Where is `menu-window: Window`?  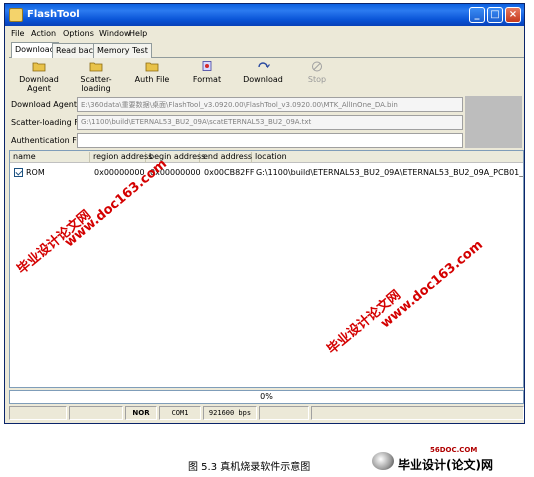 menu-window: Window is located at coordinates (115, 33).